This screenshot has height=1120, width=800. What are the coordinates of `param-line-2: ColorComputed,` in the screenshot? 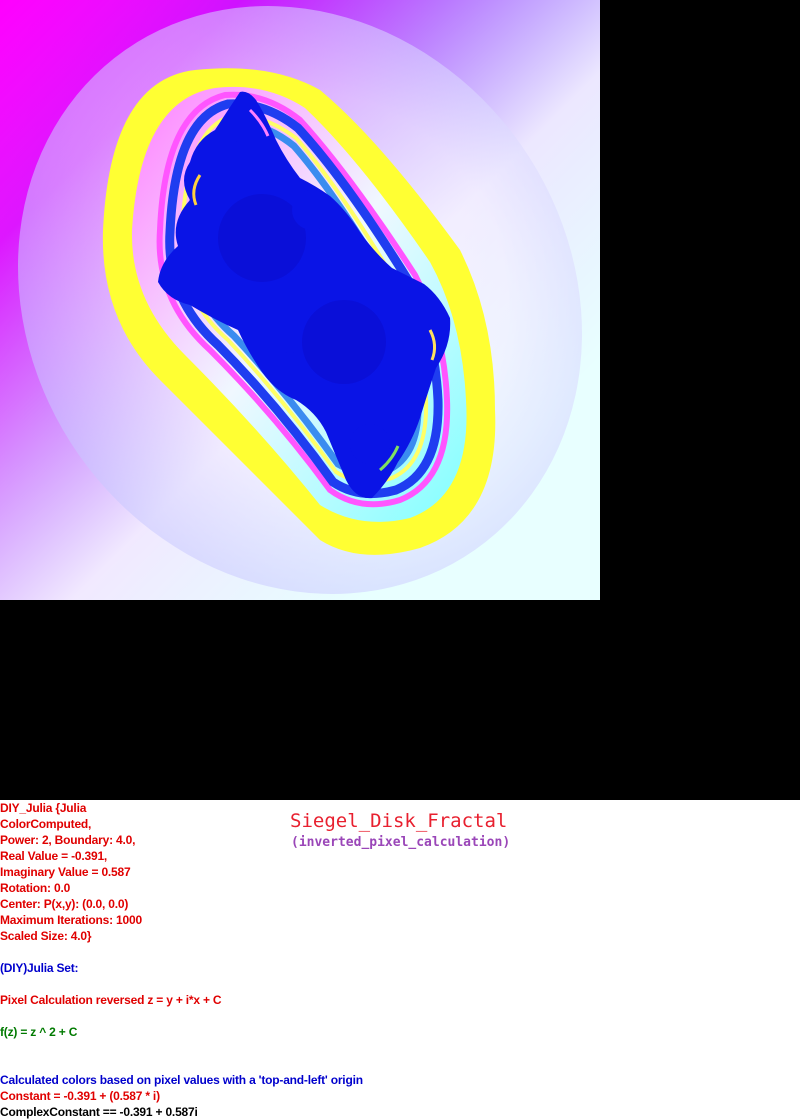 It's located at (46, 824).